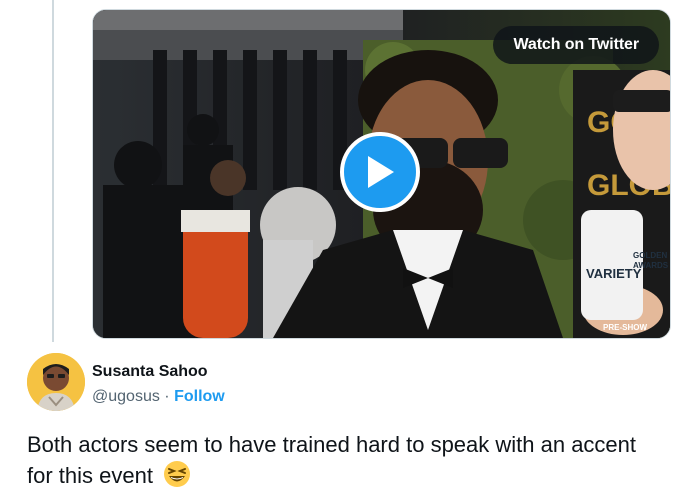 The image size is (677, 491). Describe the element at coordinates (199, 396) in the screenshot. I see `follow-button: Follow` at that location.